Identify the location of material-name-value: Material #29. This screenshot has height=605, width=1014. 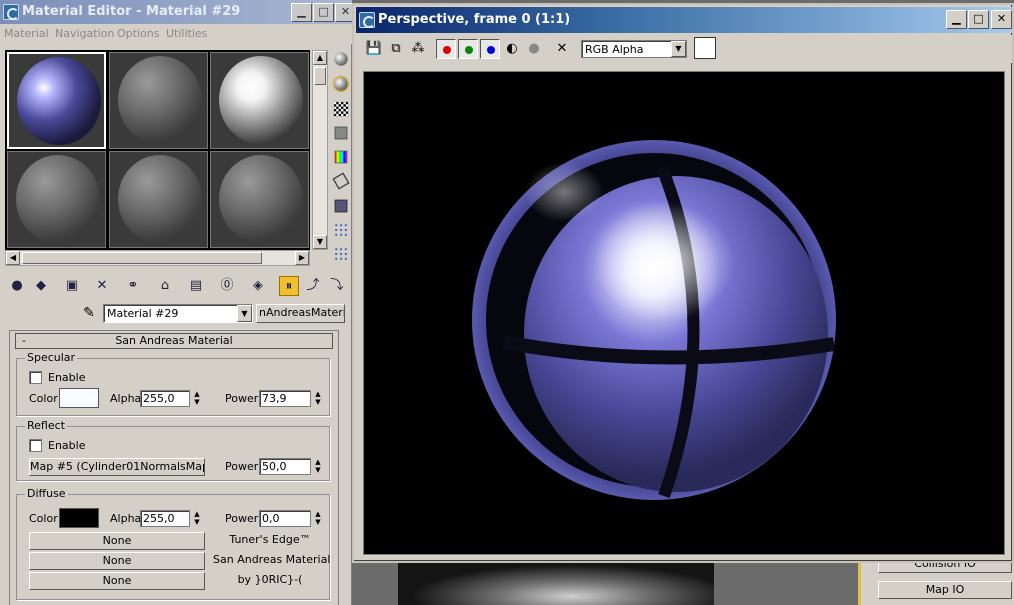
(143, 313).